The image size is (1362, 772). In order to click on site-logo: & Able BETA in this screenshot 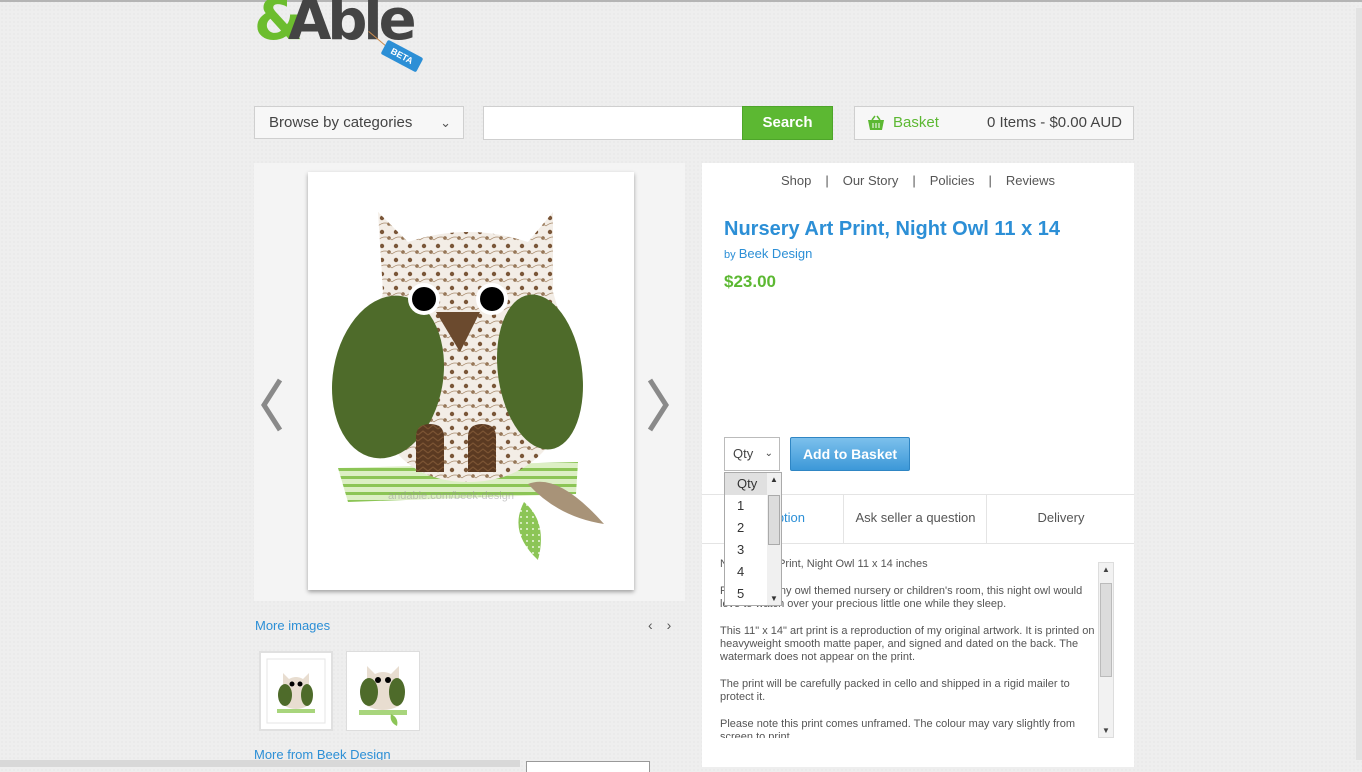, I will do `click(354, 41)`.